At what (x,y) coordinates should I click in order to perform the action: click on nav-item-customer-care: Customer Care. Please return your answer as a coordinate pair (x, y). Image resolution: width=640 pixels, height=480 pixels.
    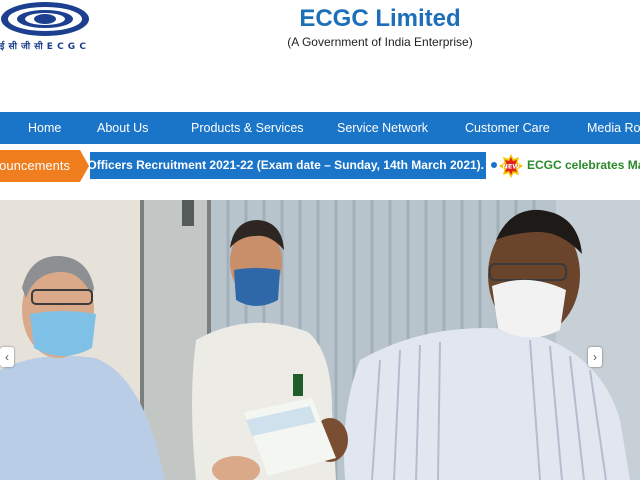
    Looking at the image, I should click on (507, 128).